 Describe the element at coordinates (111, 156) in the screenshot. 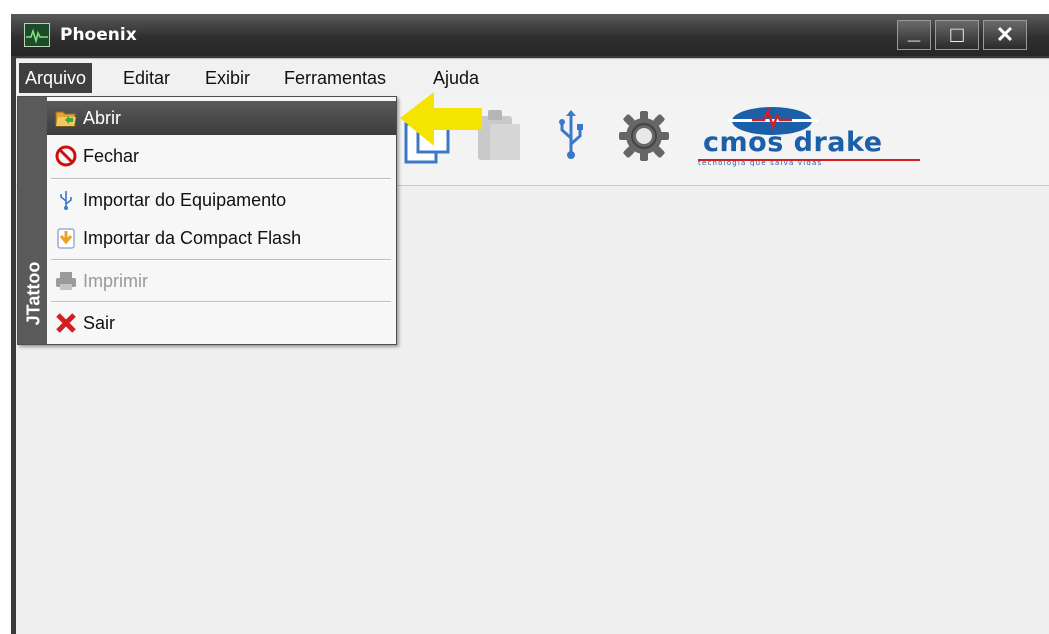

I see `menu-item-label: Fechar` at that location.